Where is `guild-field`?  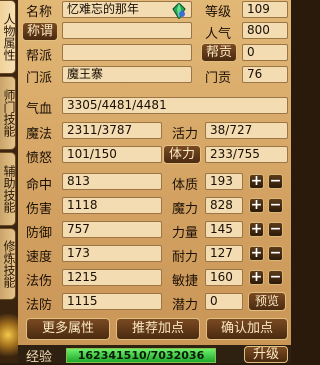
guild-field is located at coordinates (127, 52).